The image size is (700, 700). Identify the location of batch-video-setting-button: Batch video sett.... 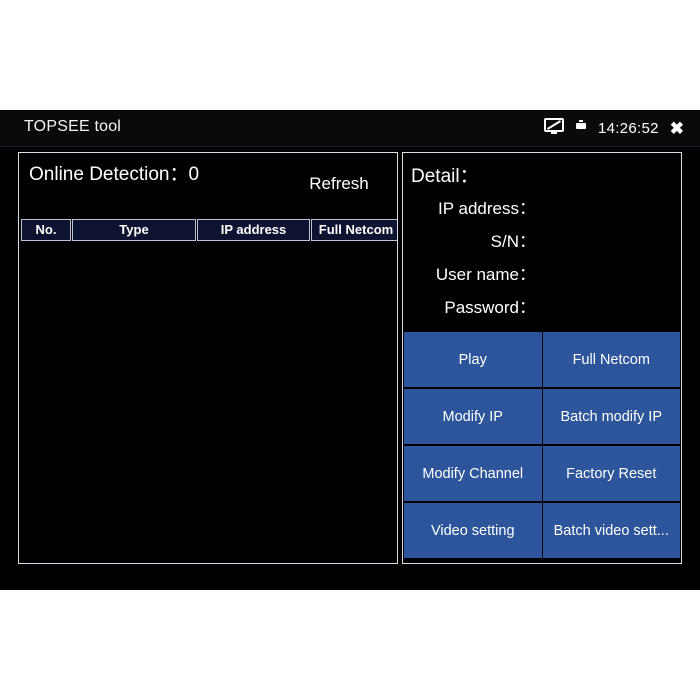
(611, 530).